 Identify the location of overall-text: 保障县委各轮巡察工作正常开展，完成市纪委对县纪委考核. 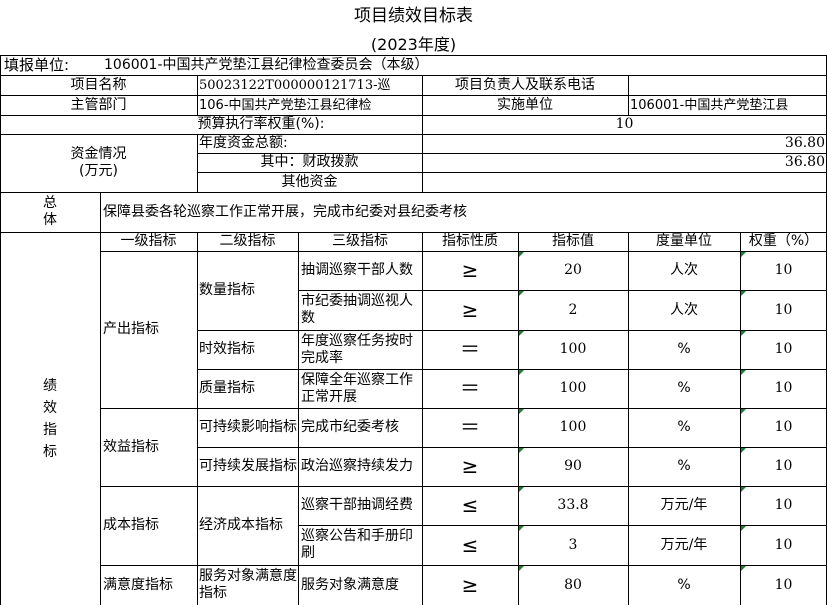
(285, 211).